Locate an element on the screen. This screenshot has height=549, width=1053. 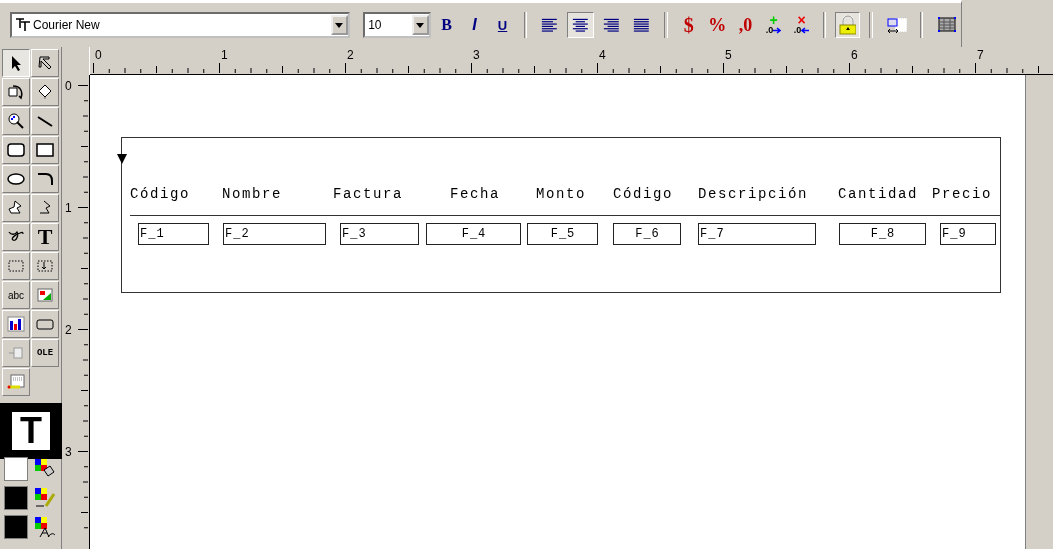
field-tool: abc is located at coordinates (16, 295).